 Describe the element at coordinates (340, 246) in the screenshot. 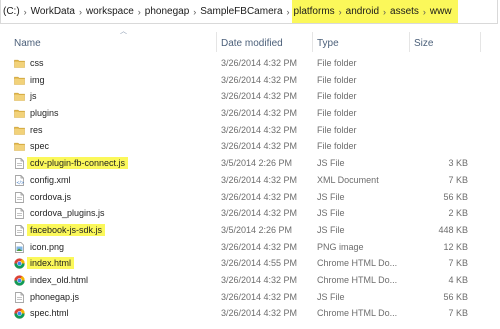

I see `file-type: PNG image` at that location.